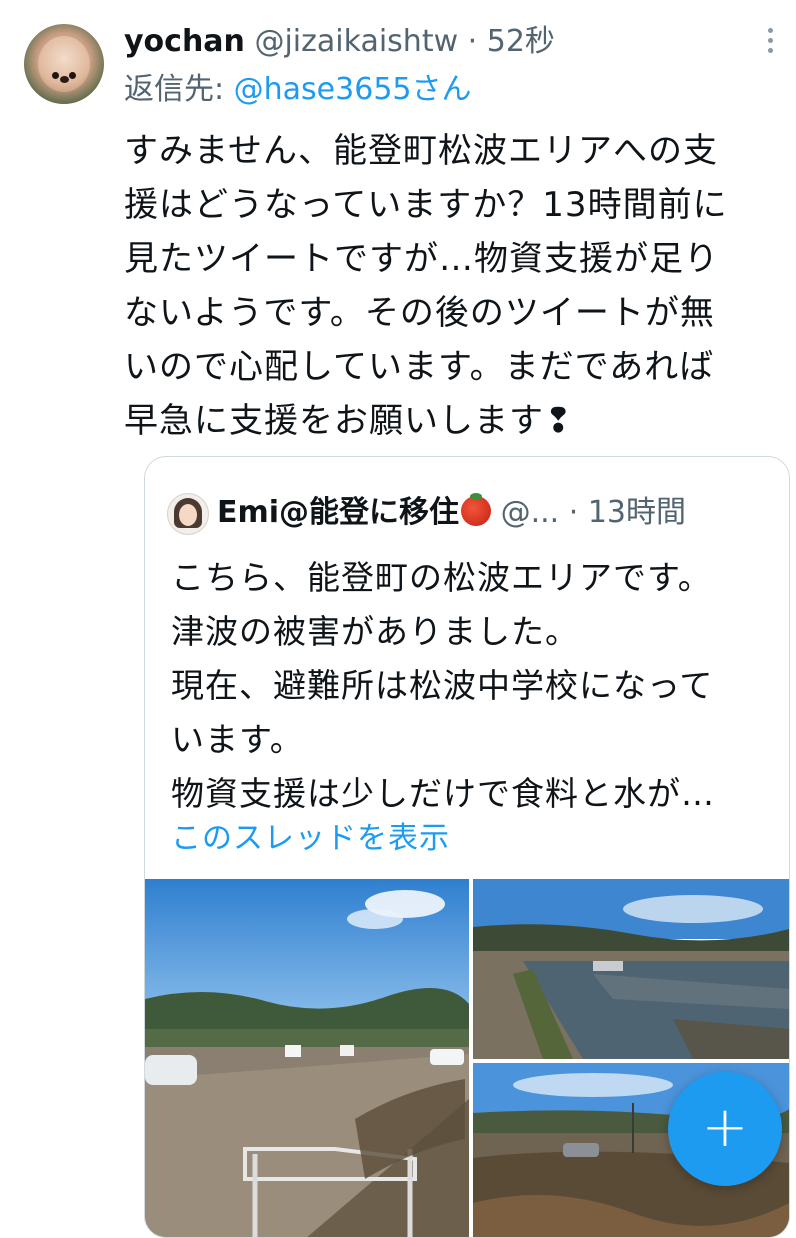  What do you see at coordinates (356, 41) in the screenshot?
I see `author-handle: @jizaikaishtw` at bounding box center [356, 41].